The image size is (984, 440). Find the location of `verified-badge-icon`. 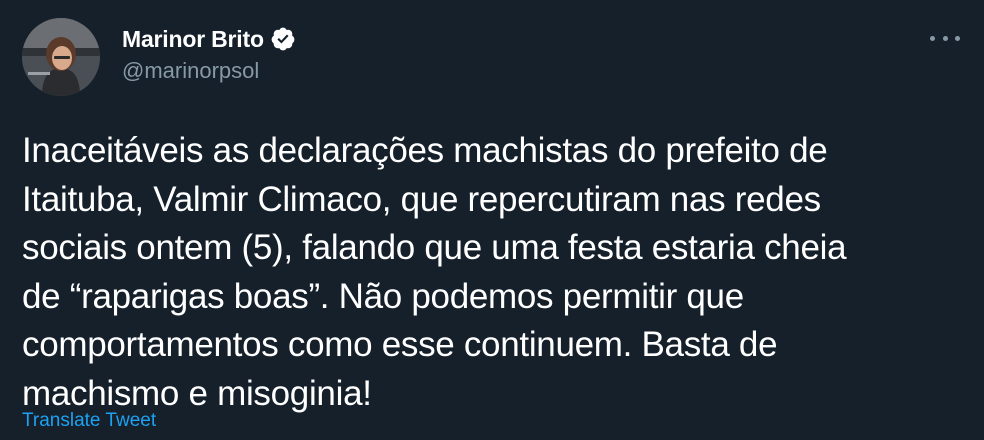

verified-badge-icon is located at coordinates (283, 39).